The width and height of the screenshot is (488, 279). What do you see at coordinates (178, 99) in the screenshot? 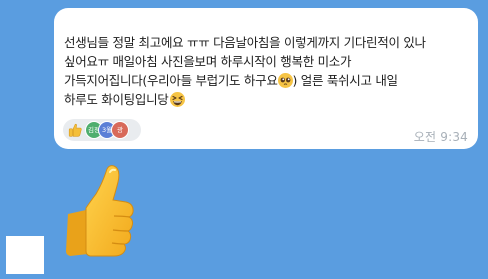
I see `grinning-squinting-face-icon` at bounding box center [178, 99].